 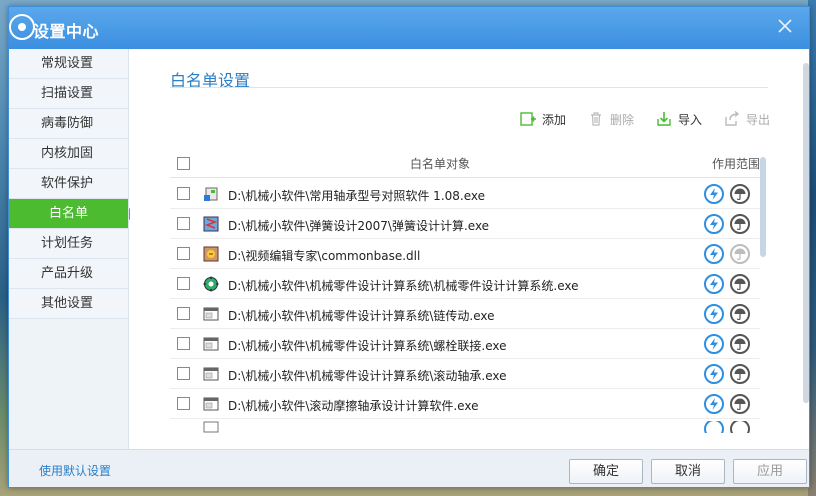 I want to click on trash-icon, so click(x=596, y=119).